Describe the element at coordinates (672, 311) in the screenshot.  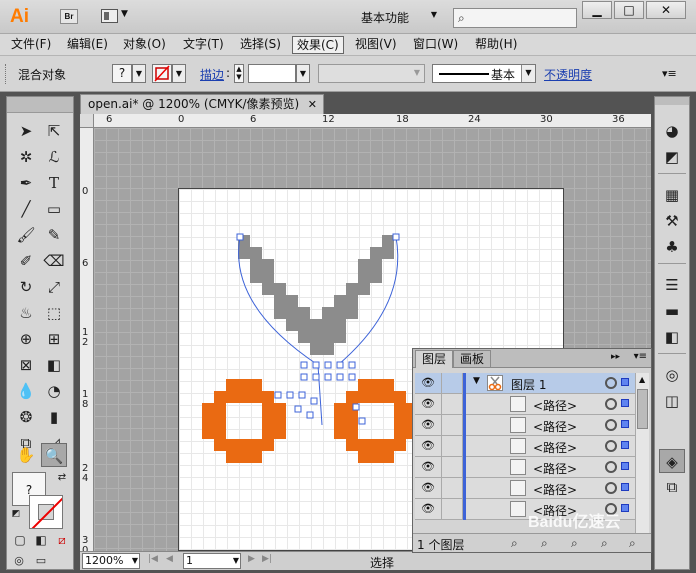
I see `gradient-panel-icon: ▬` at that location.